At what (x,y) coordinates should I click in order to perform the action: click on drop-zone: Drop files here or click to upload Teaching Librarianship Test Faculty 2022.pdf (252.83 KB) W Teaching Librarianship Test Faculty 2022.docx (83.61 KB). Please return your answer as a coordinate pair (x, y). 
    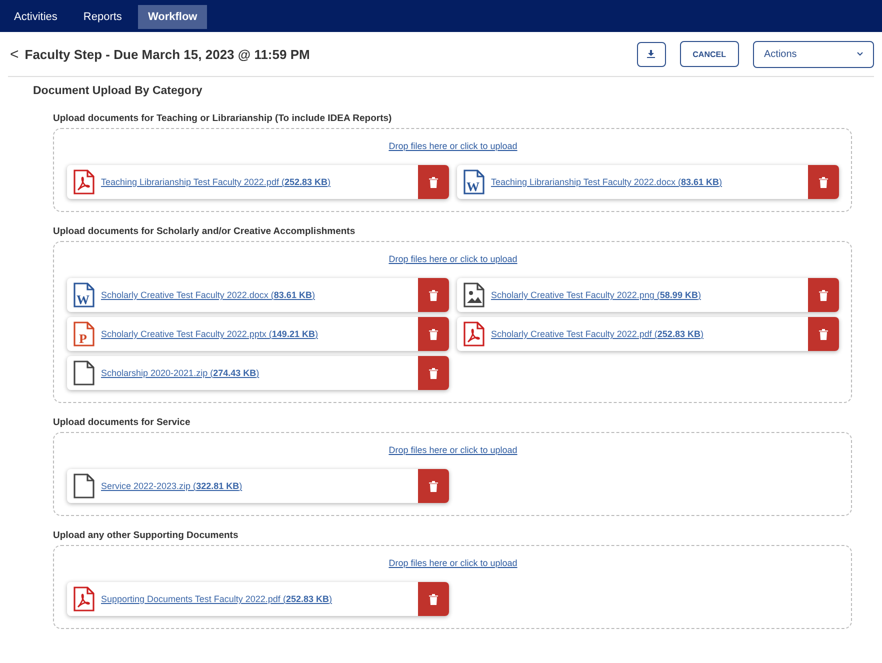
    Looking at the image, I should click on (452, 170).